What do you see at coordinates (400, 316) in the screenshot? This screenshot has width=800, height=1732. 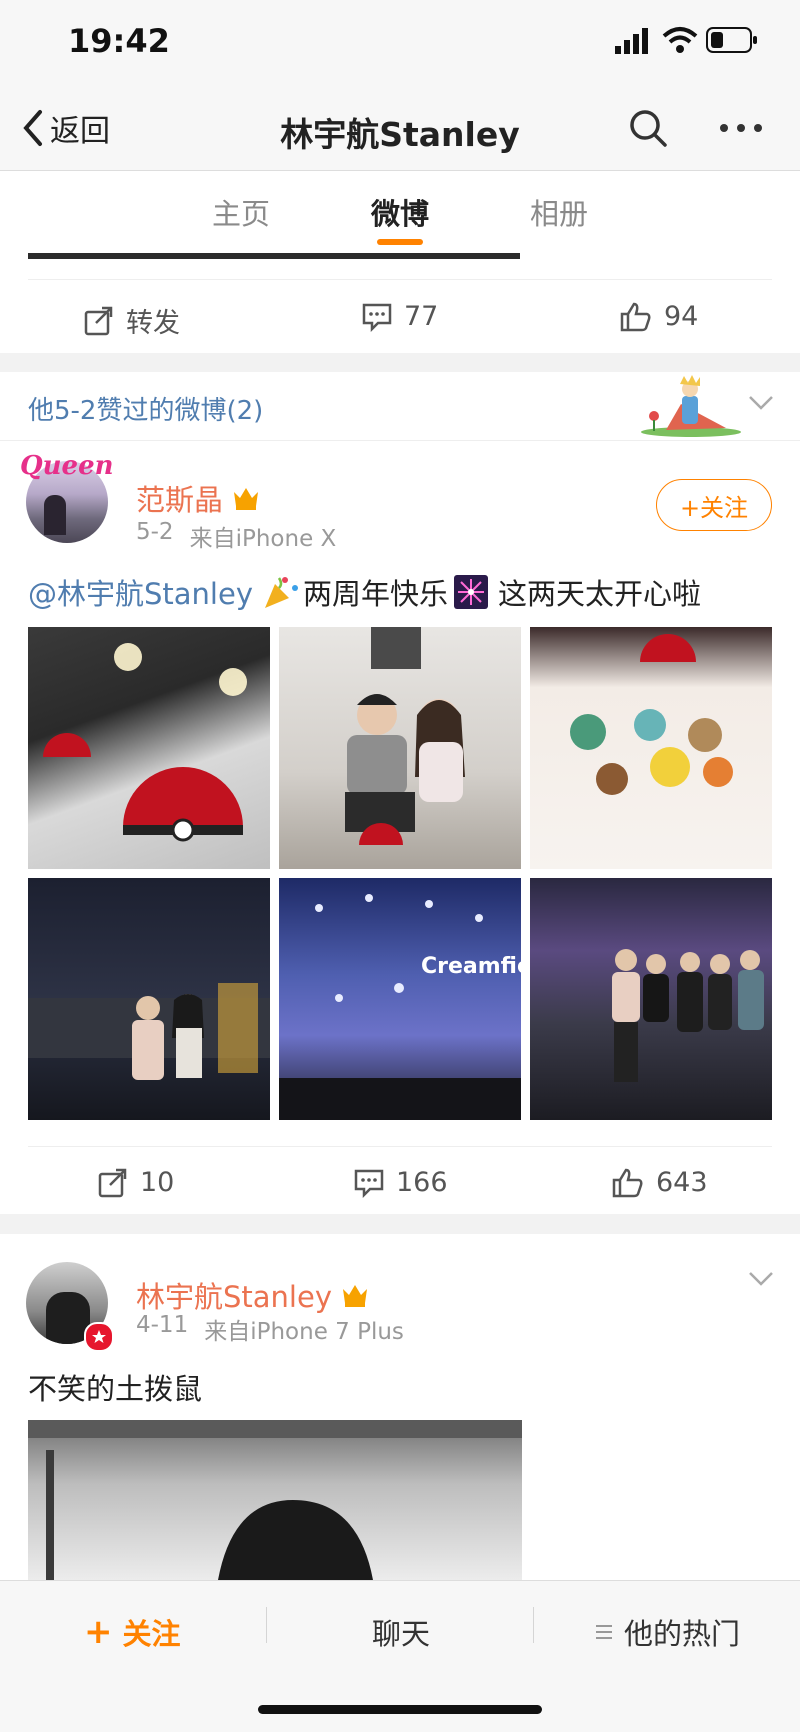 I see `comment-button: 77` at bounding box center [400, 316].